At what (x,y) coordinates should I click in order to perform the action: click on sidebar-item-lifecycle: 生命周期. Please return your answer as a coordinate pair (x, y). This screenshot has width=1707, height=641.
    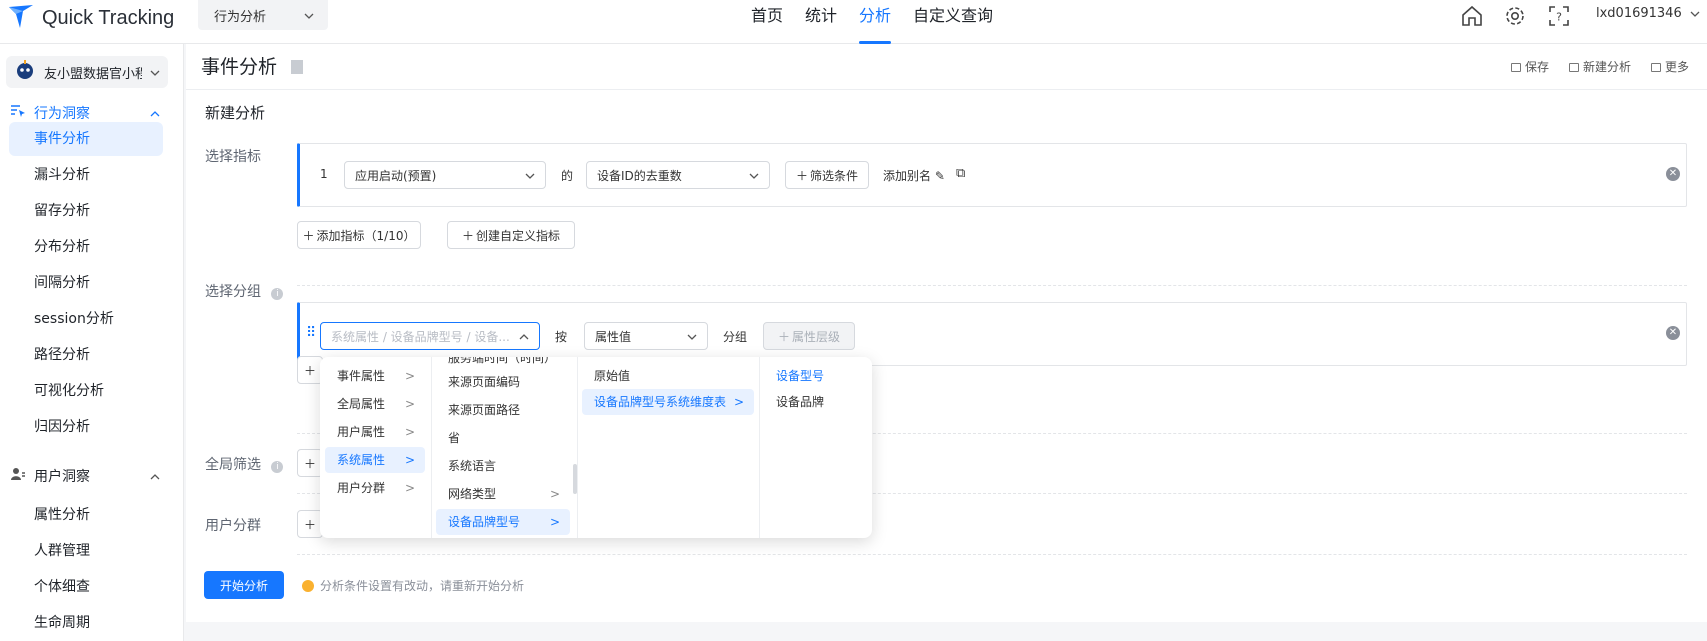
    Looking at the image, I should click on (86, 623).